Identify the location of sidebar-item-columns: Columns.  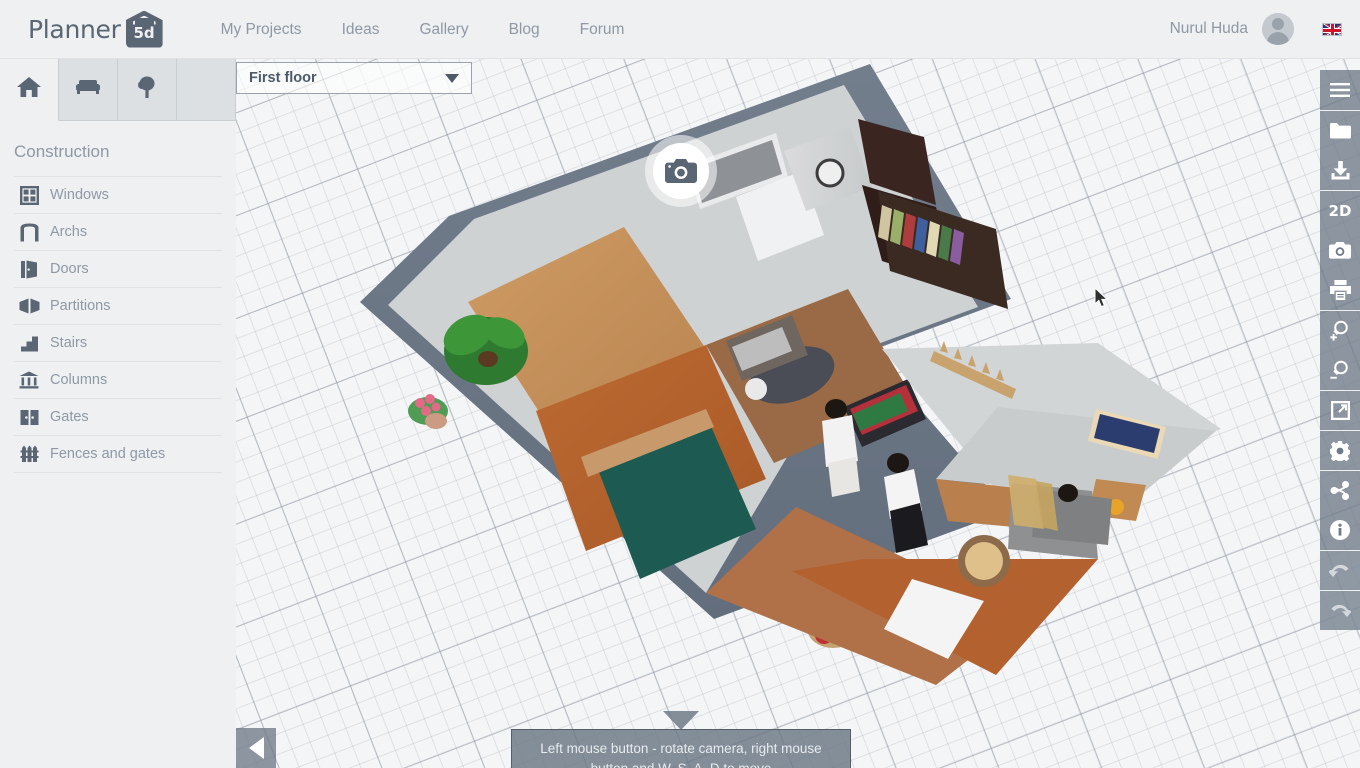
(118, 379).